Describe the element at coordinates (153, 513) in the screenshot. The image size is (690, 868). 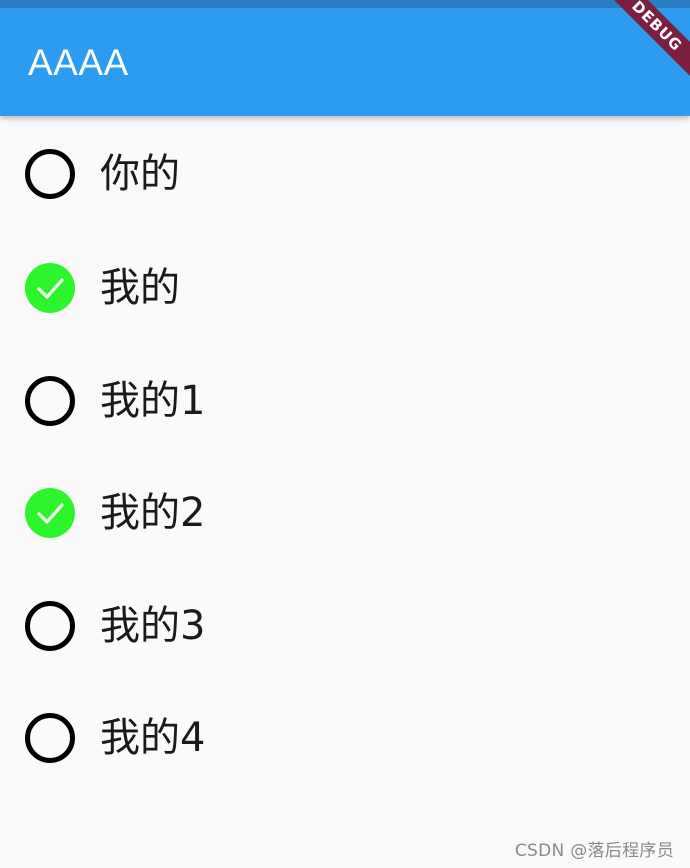
I see `option-label: 我的2` at that location.